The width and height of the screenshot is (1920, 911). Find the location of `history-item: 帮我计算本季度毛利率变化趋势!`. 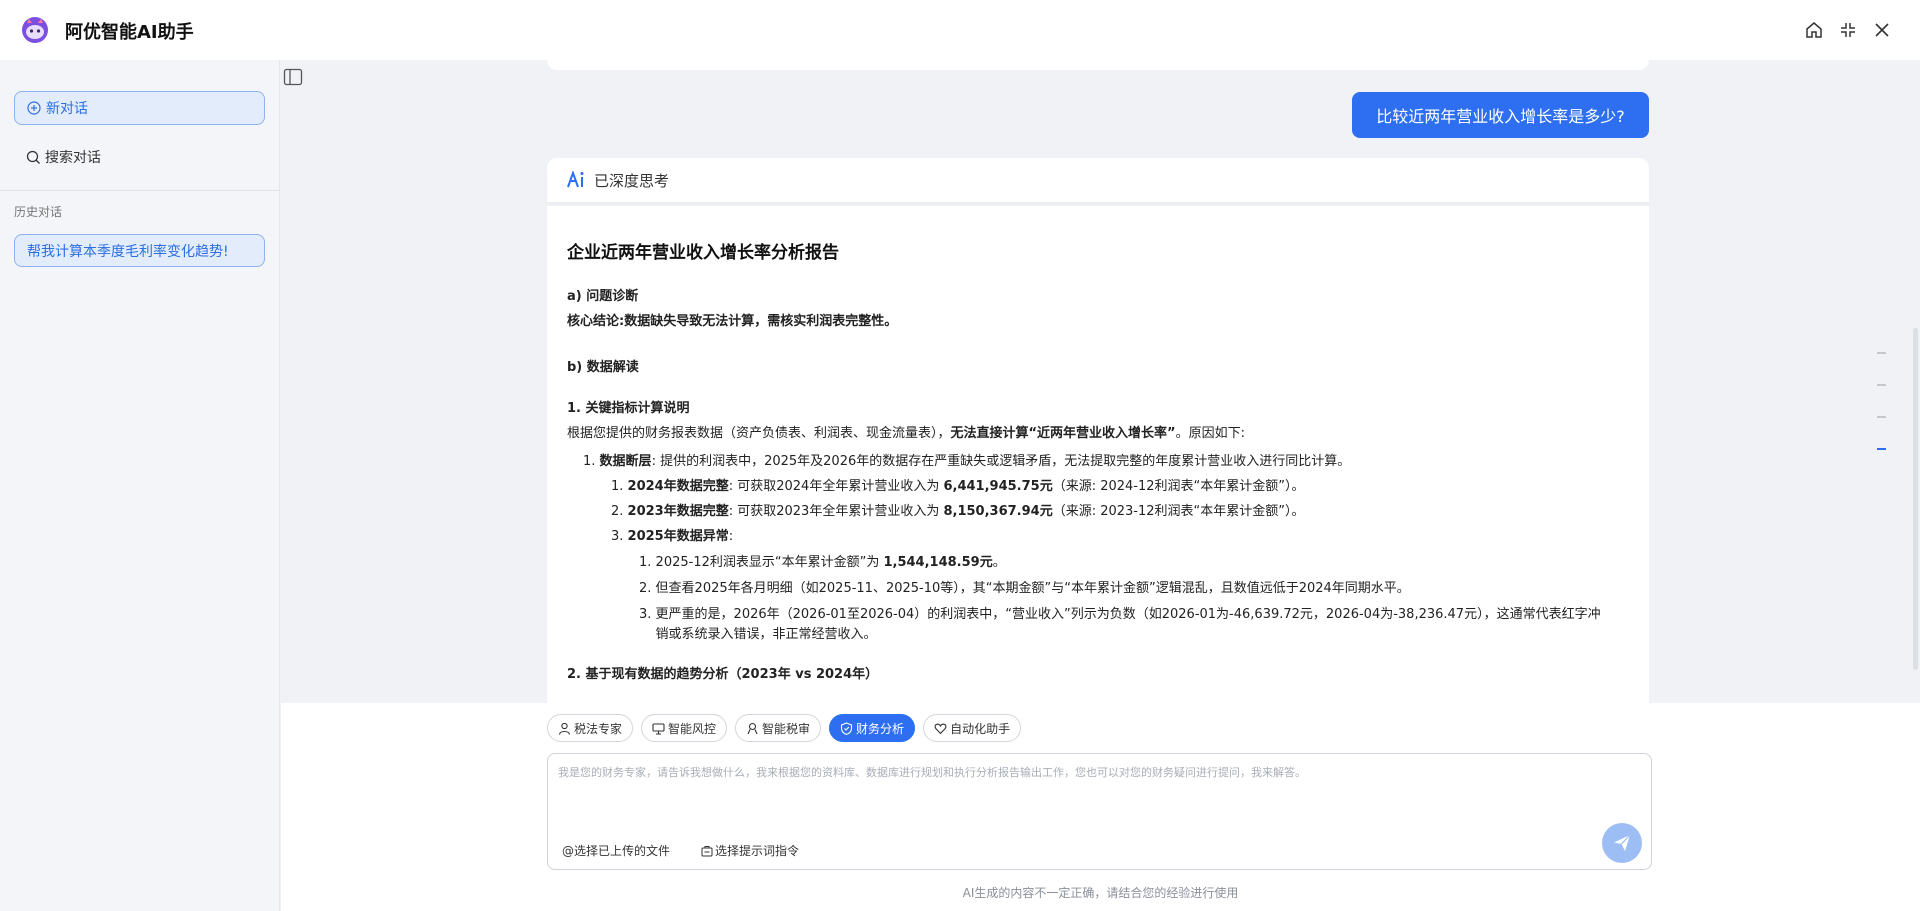

history-item: 帮我计算本季度毛利率变化趋势! is located at coordinates (139, 250).